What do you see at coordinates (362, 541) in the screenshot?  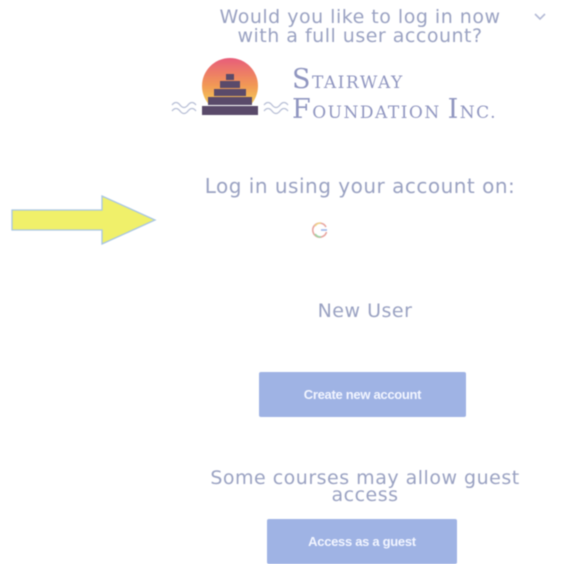 I see `guest-access-button: Access as a guest` at bounding box center [362, 541].